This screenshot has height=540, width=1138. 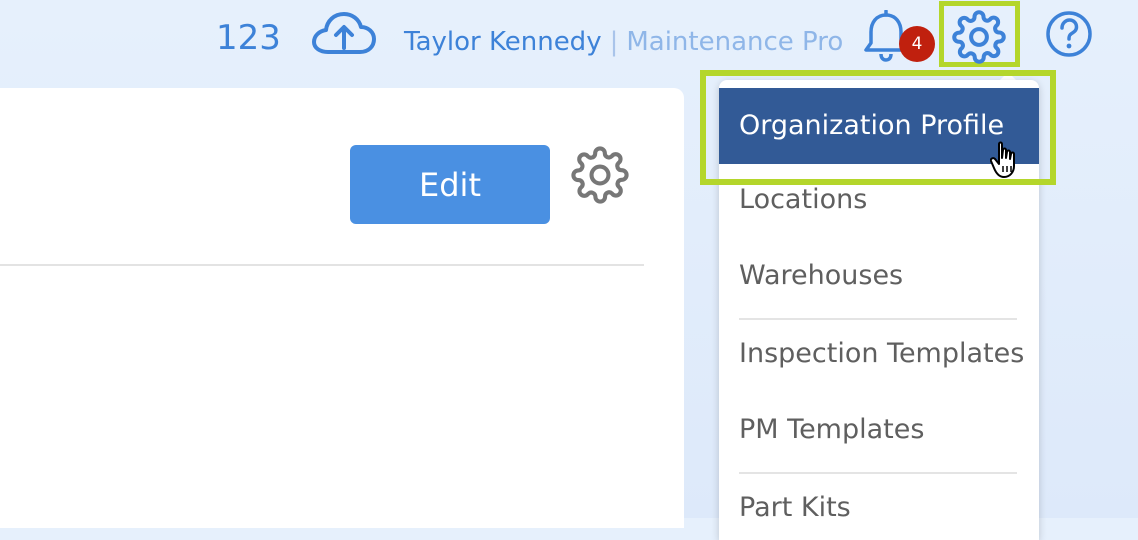 I want to click on work-order-count: 123, so click(x=248, y=38).